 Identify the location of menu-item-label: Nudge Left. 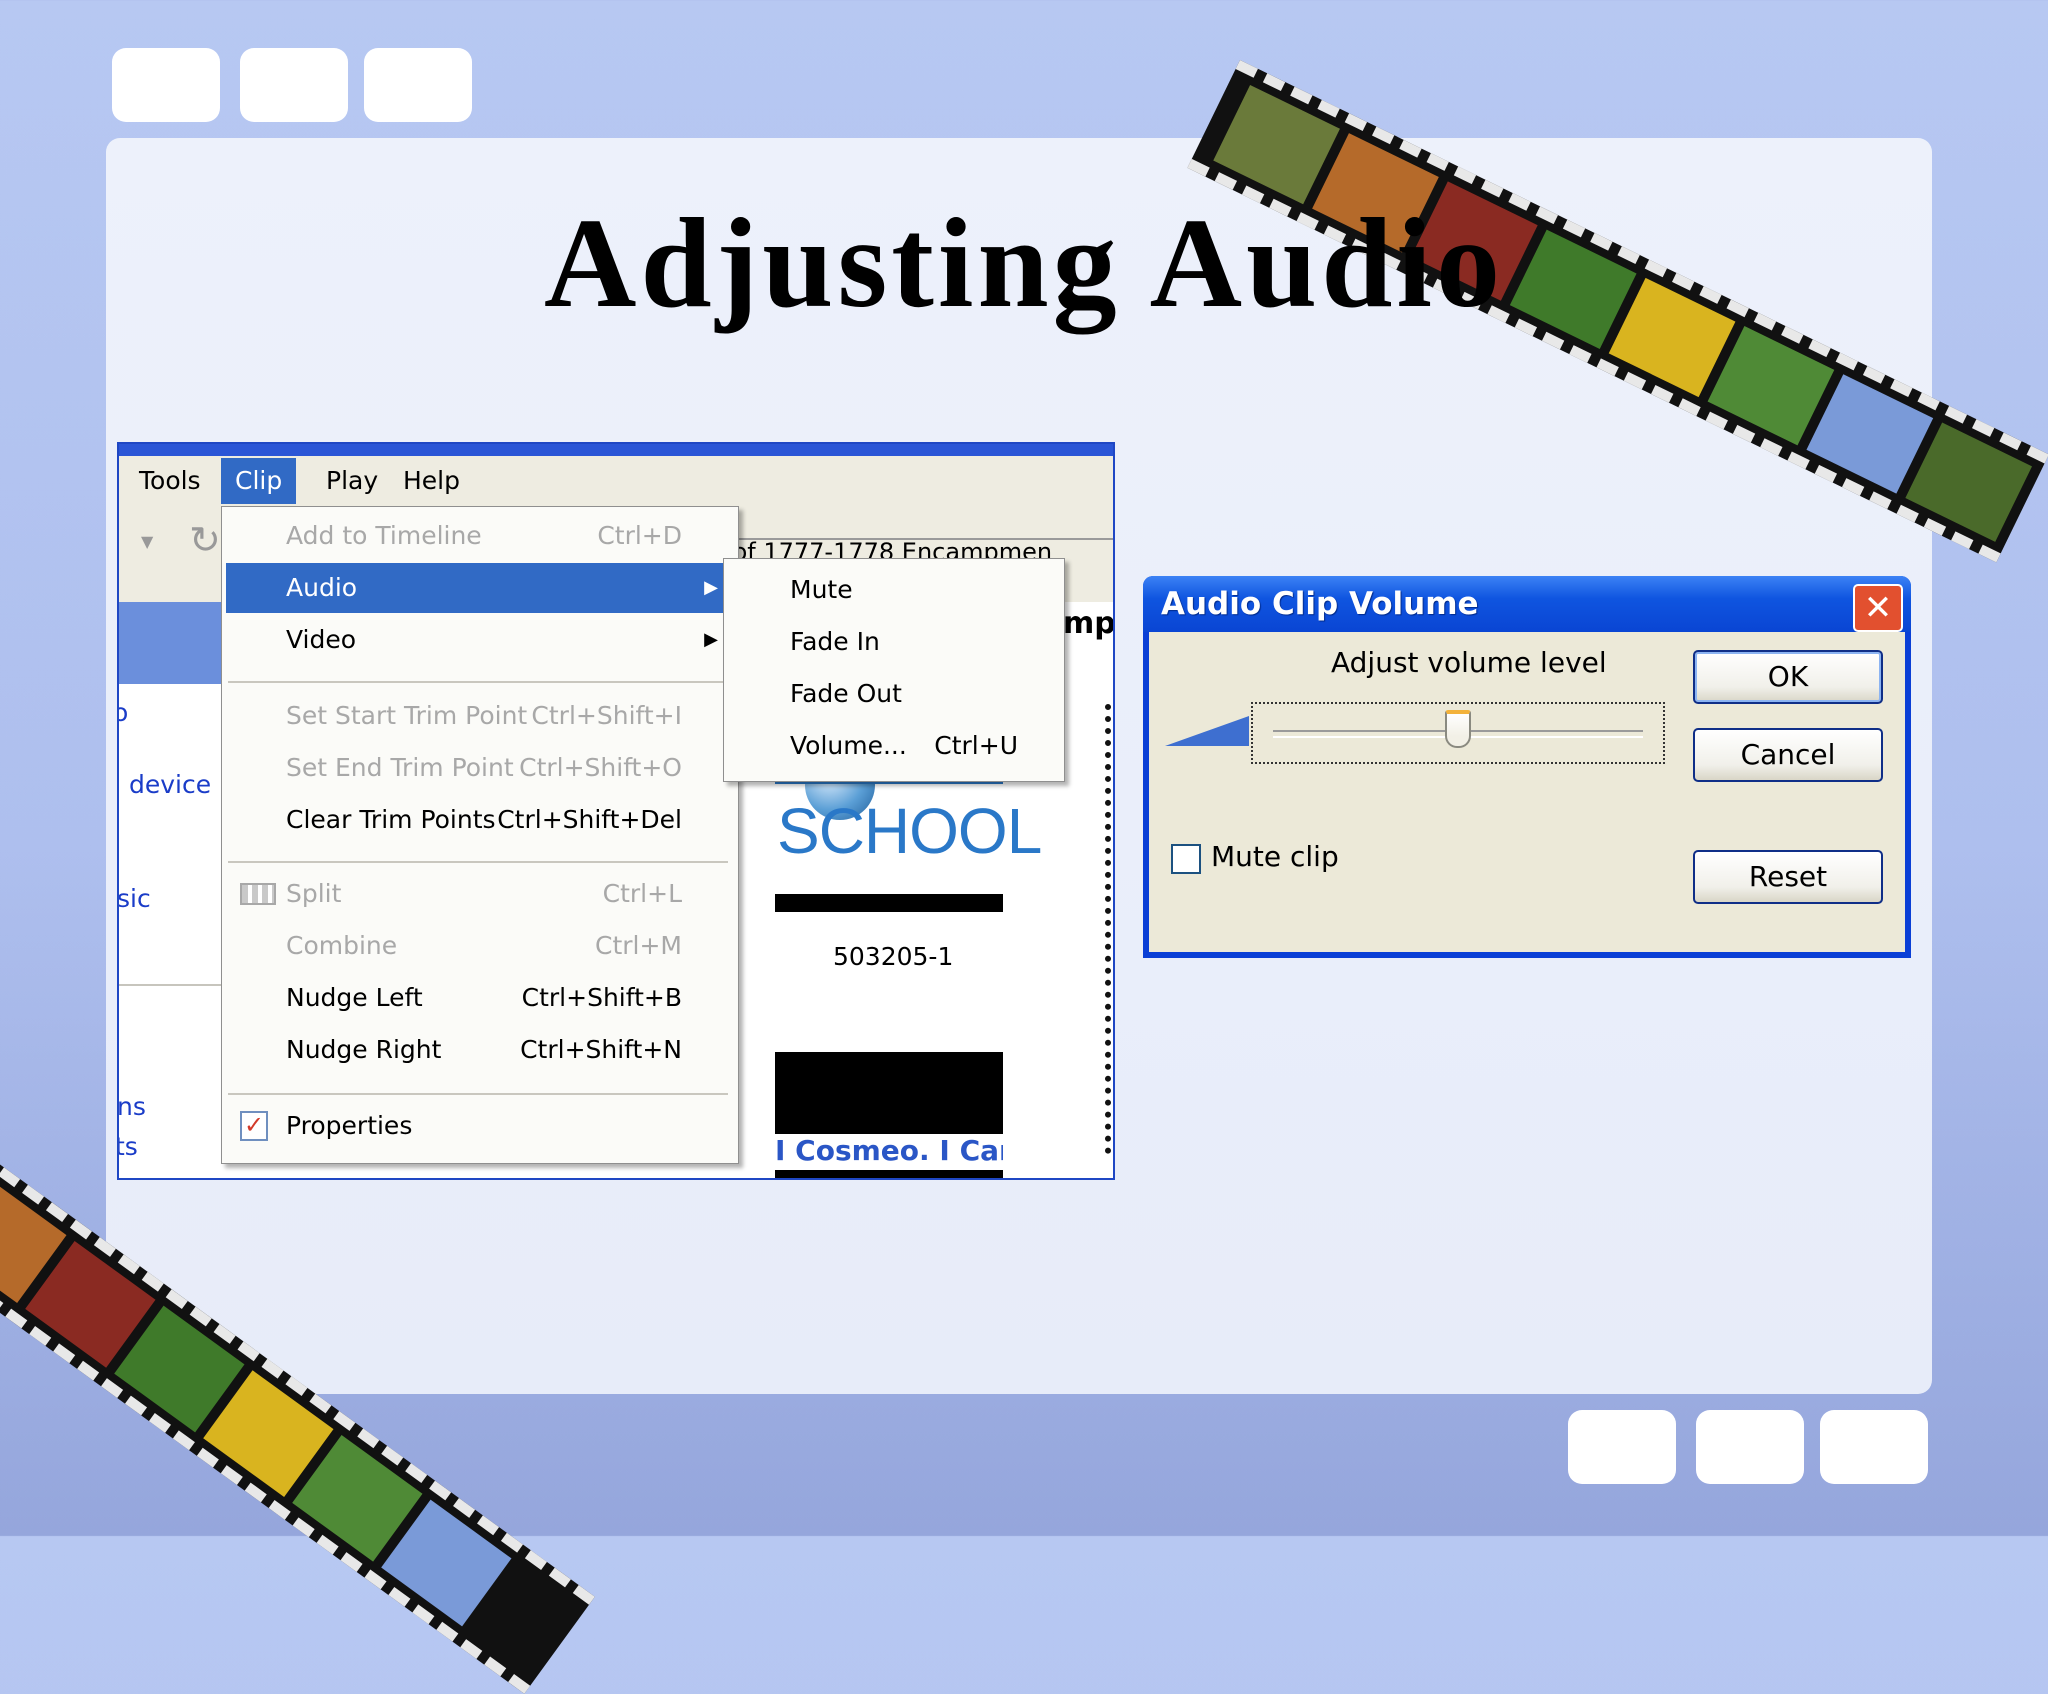
(354, 997).